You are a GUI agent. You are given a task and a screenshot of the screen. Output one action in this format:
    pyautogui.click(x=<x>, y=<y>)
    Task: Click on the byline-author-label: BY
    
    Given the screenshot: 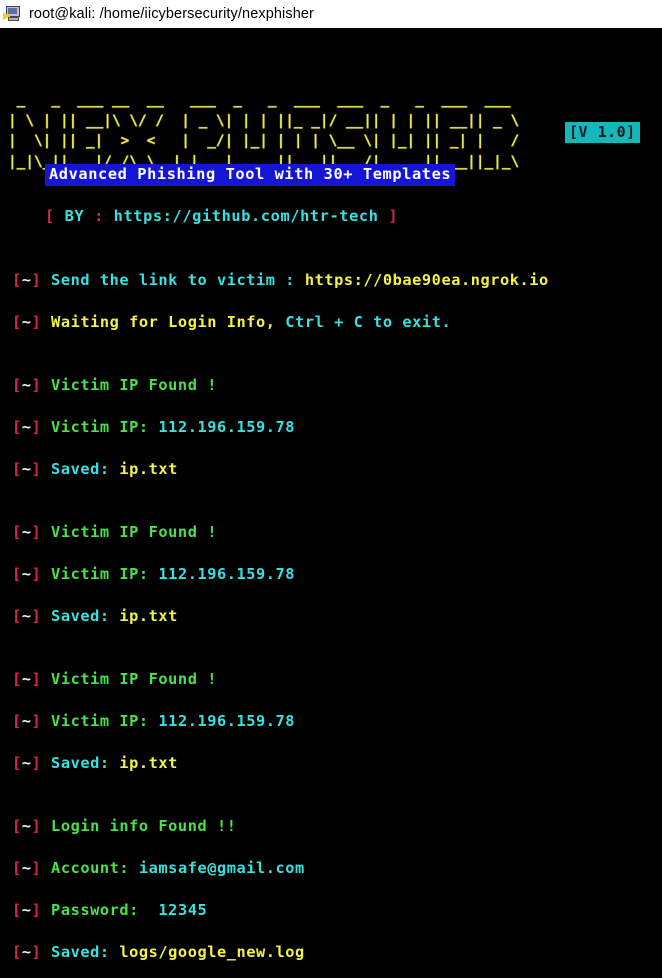 What is the action you would take?
    pyautogui.click(x=74, y=216)
    